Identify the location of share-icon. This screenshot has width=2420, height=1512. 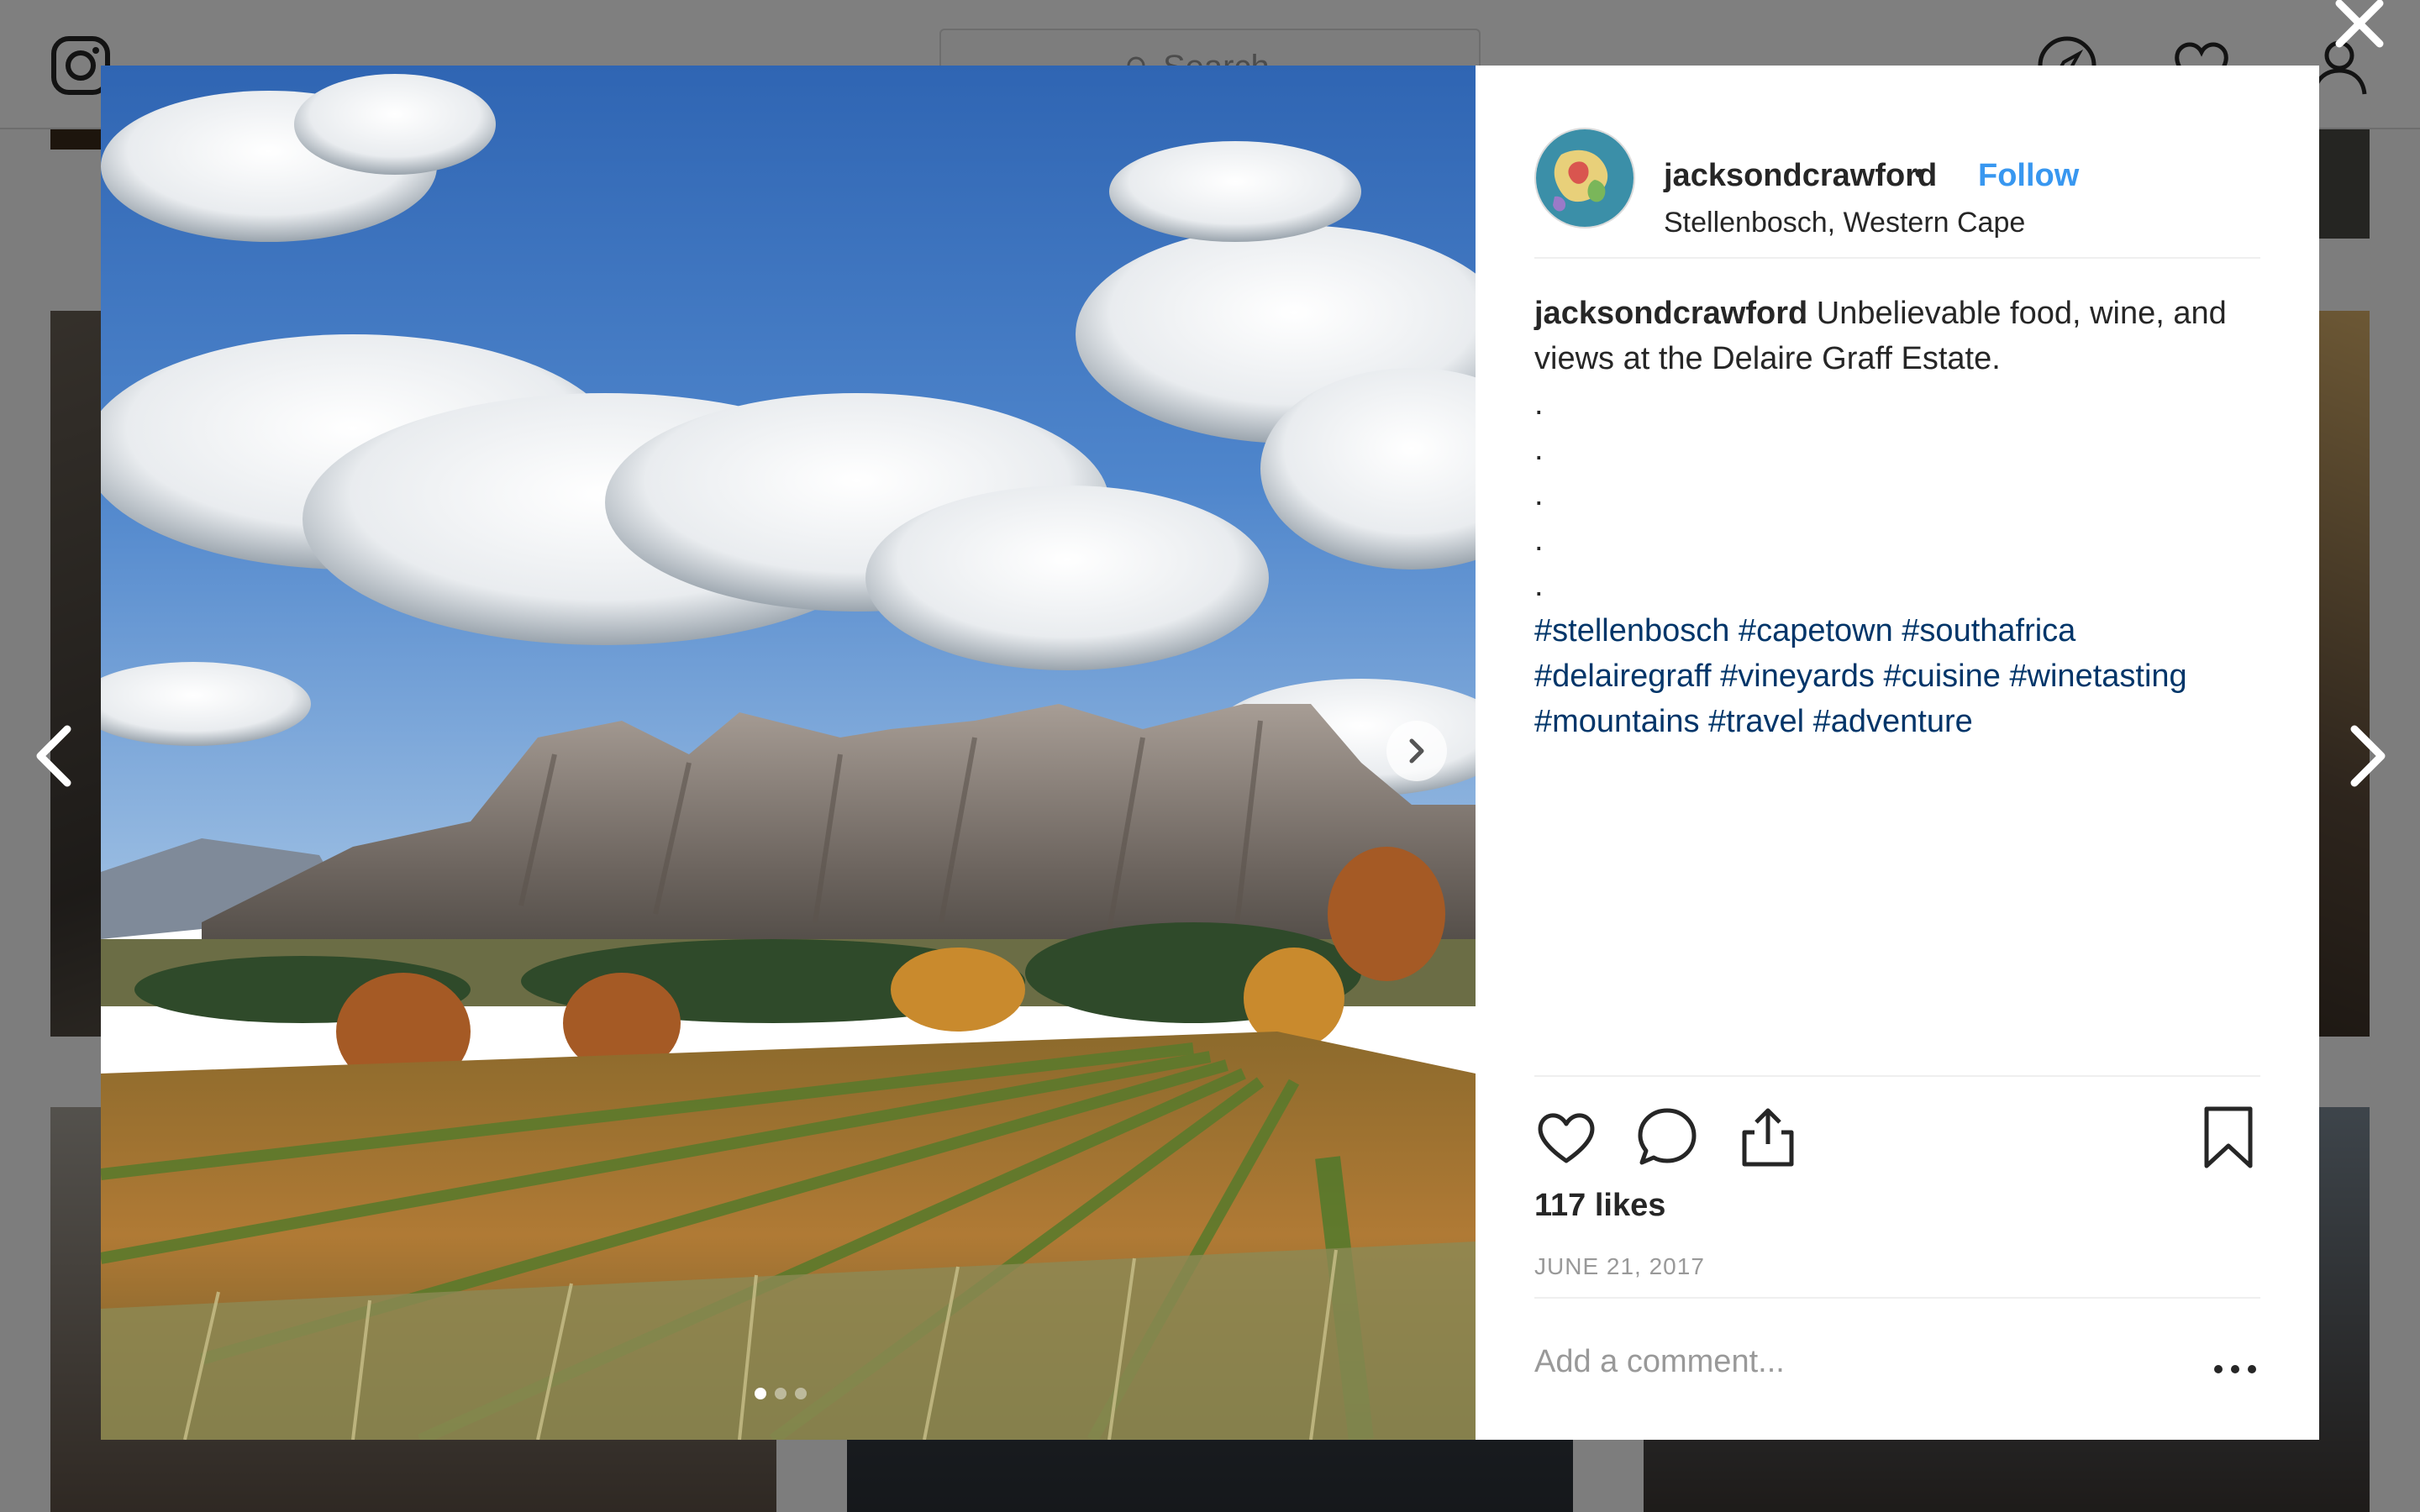
(1768, 1137).